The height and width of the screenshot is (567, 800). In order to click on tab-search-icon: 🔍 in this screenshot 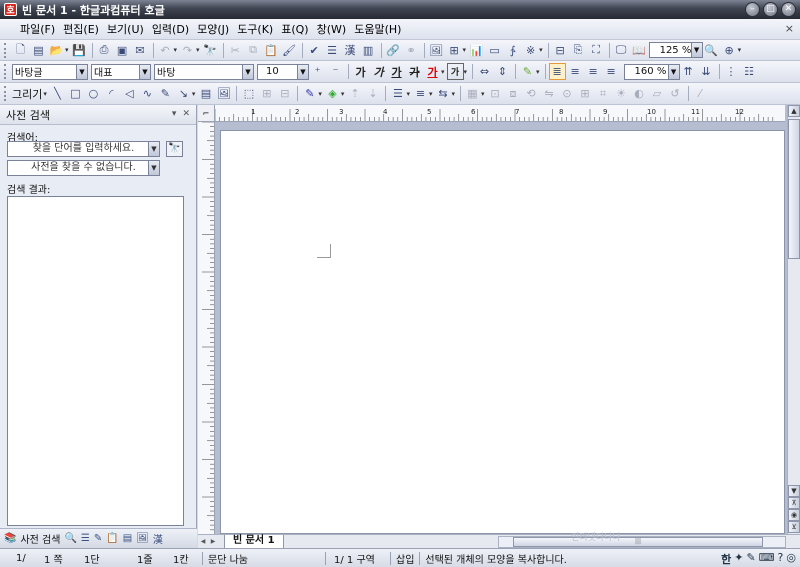, I will do `click(70, 538)`.